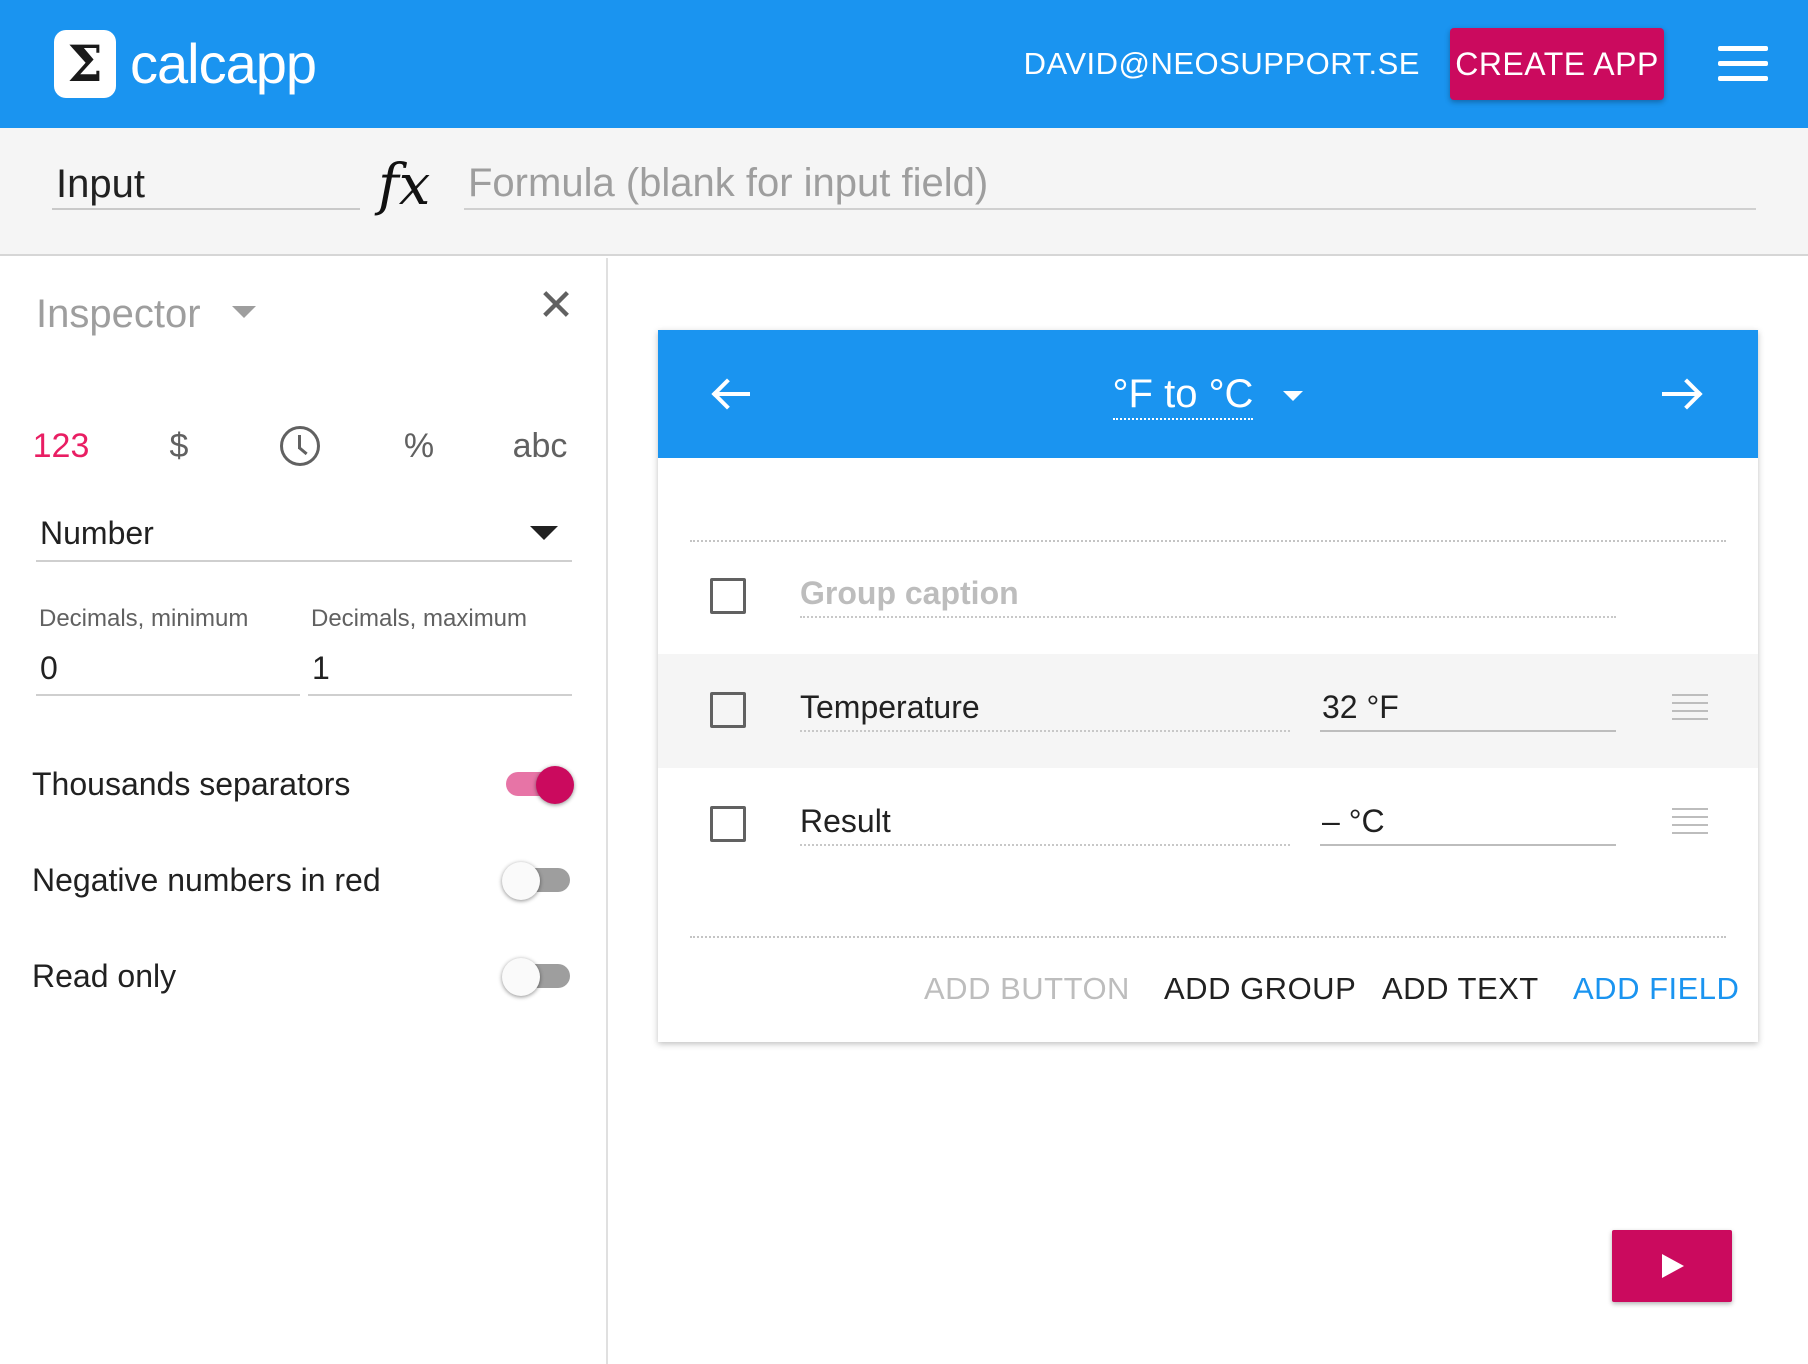 The image size is (1808, 1364). I want to click on play-icon, so click(1673, 1266).